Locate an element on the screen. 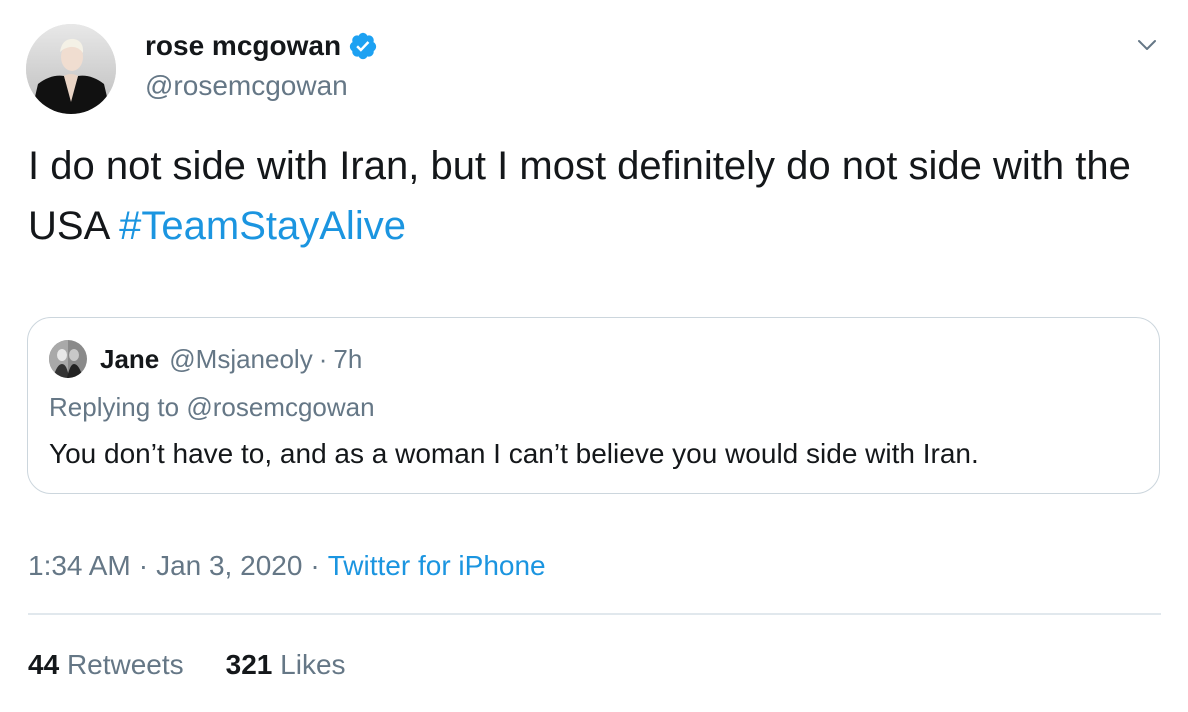 The width and height of the screenshot is (1188, 712). tweet-menu-caret-icon is located at coordinates (1147, 45).